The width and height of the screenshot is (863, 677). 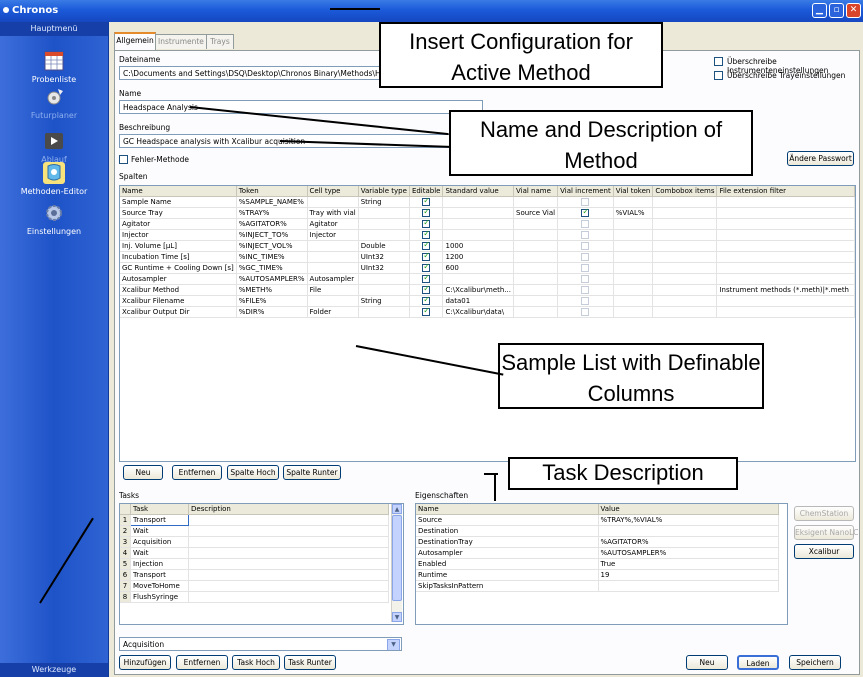 I want to click on xcalibur-button: Xcalibur, so click(x=824, y=551).